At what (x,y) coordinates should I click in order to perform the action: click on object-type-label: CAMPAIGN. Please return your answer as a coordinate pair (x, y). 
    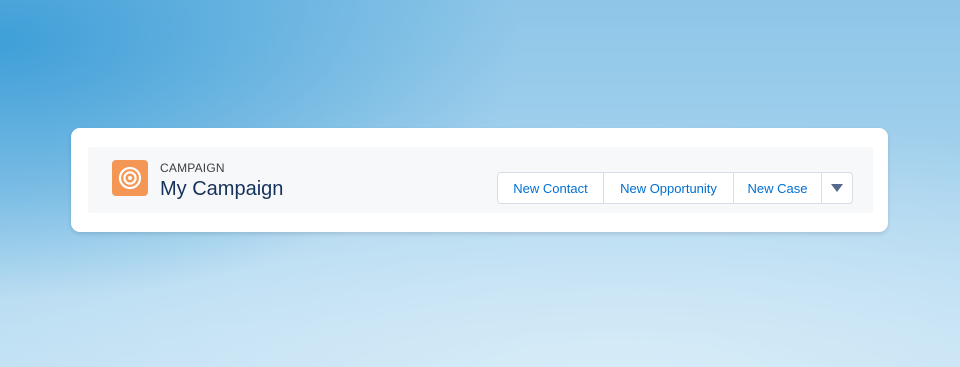
    Looking at the image, I should click on (192, 168).